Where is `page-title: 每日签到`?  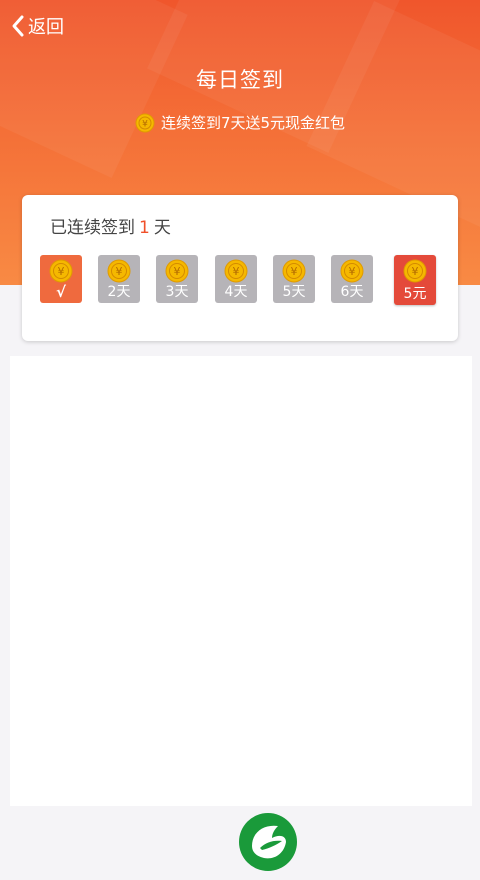 page-title: 每日签到 is located at coordinates (240, 80).